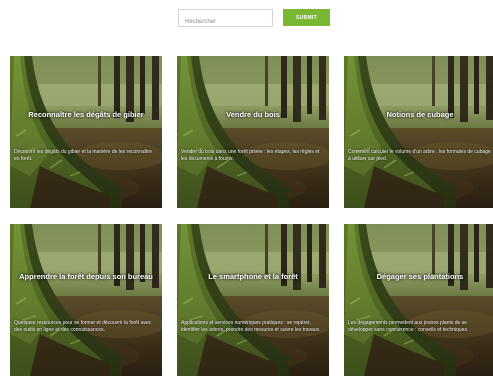  I want to click on card-title: Apprendre la forêt depuis son bureau, so click(86, 276).